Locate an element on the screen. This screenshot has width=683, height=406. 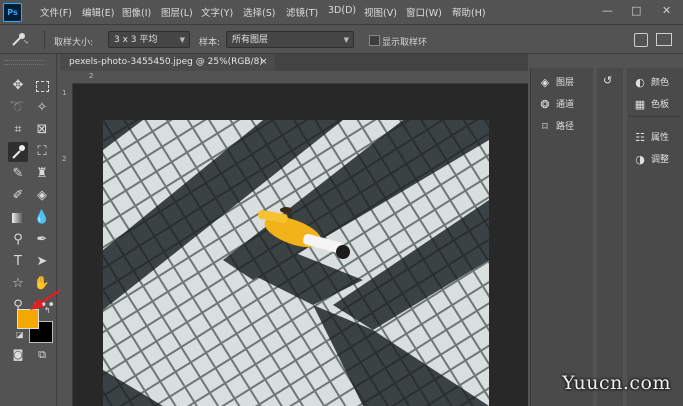
sample-label: 样本: is located at coordinates (210, 43).